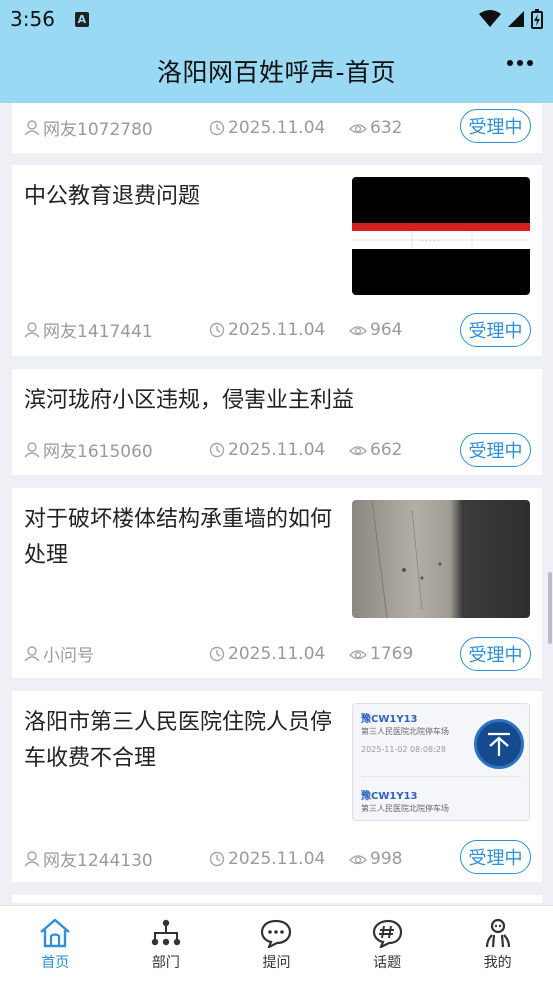  I want to click on post-views: 998, so click(386, 858).